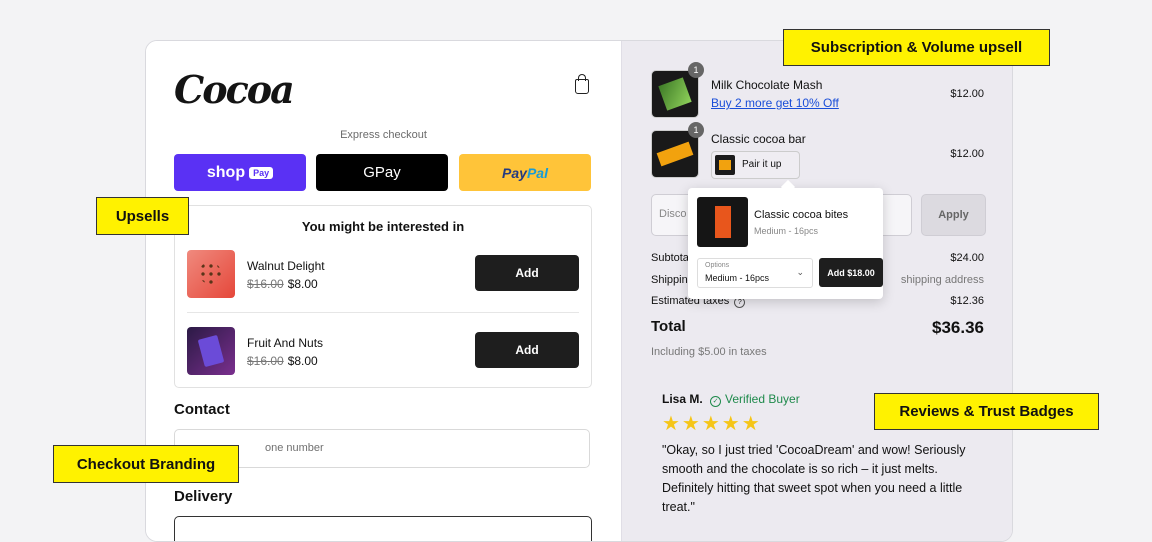 Image resolution: width=1152 pixels, height=542 pixels. What do you see at coordinates (953, 215) in the screenshot?
I see `apply-button: Apply` at bounding box center [953, 215].